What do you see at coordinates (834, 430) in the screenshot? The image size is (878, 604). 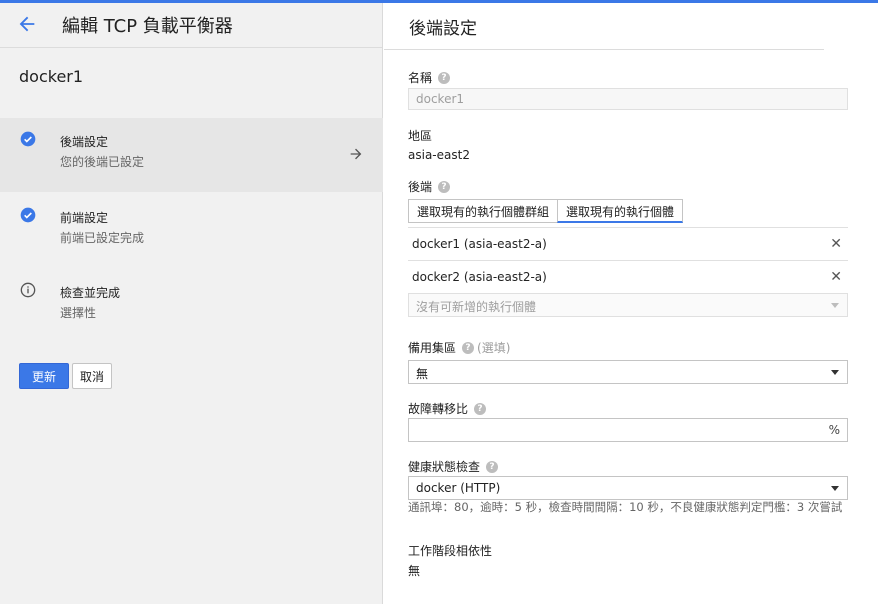 I see `percent-unit: %` at bounding box center [834, 430].